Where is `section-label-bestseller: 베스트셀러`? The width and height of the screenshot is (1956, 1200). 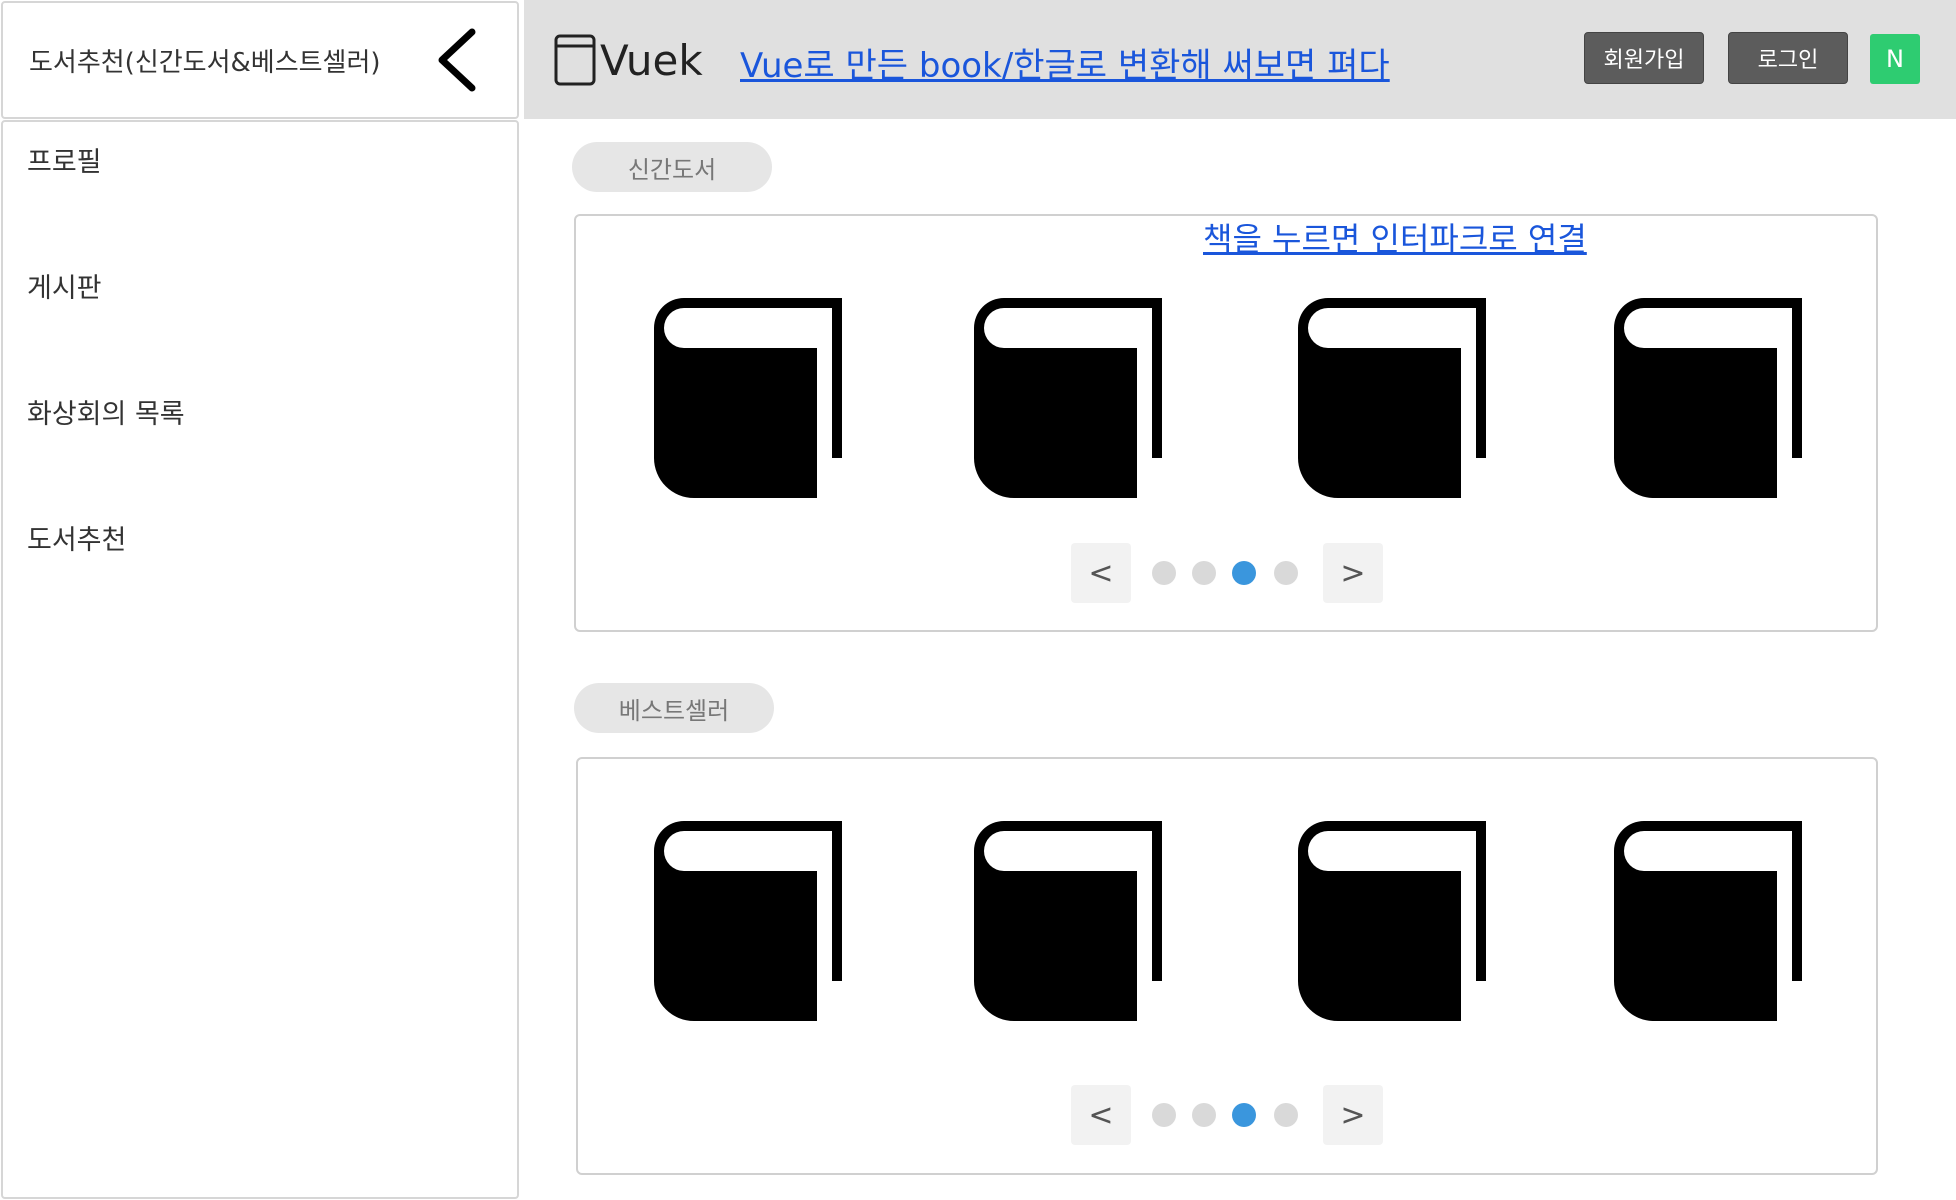 section-label-bestseller: 베스트셀러 is located at coordinates (674, 708).